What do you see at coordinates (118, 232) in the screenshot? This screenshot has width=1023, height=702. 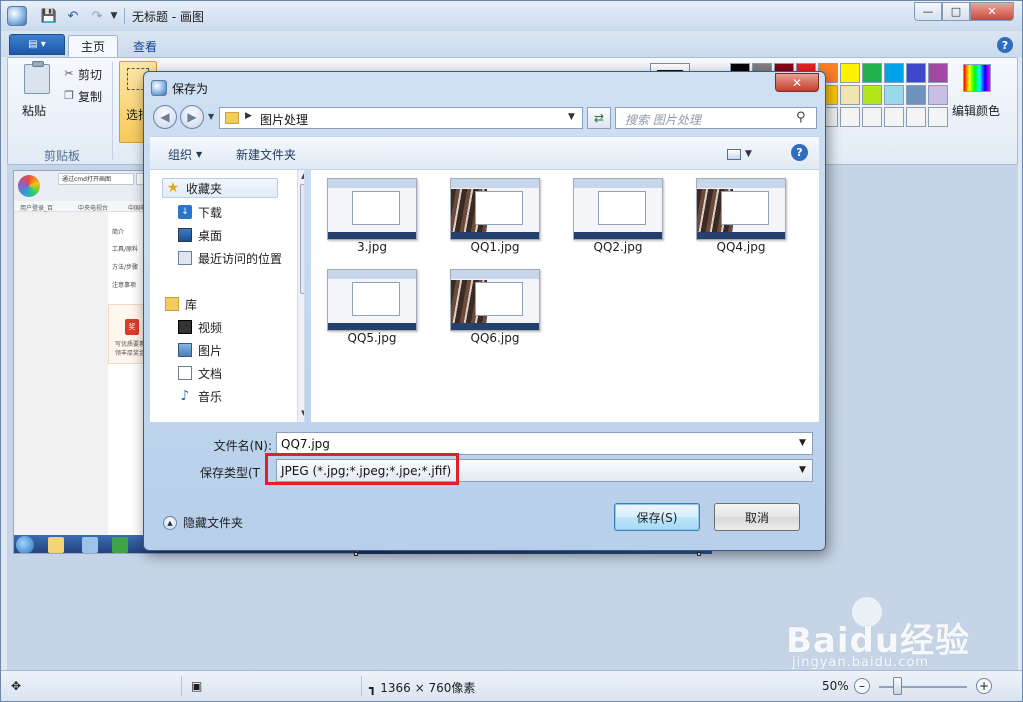 I see `canvas-menu-item: 简介` at bounding box center [118, 232].